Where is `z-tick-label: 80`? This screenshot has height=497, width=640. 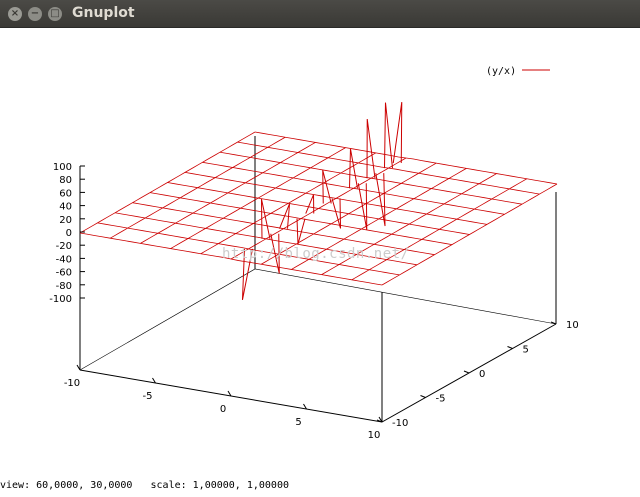
z-tick-label: 80 is located at coordinates (65, 180).